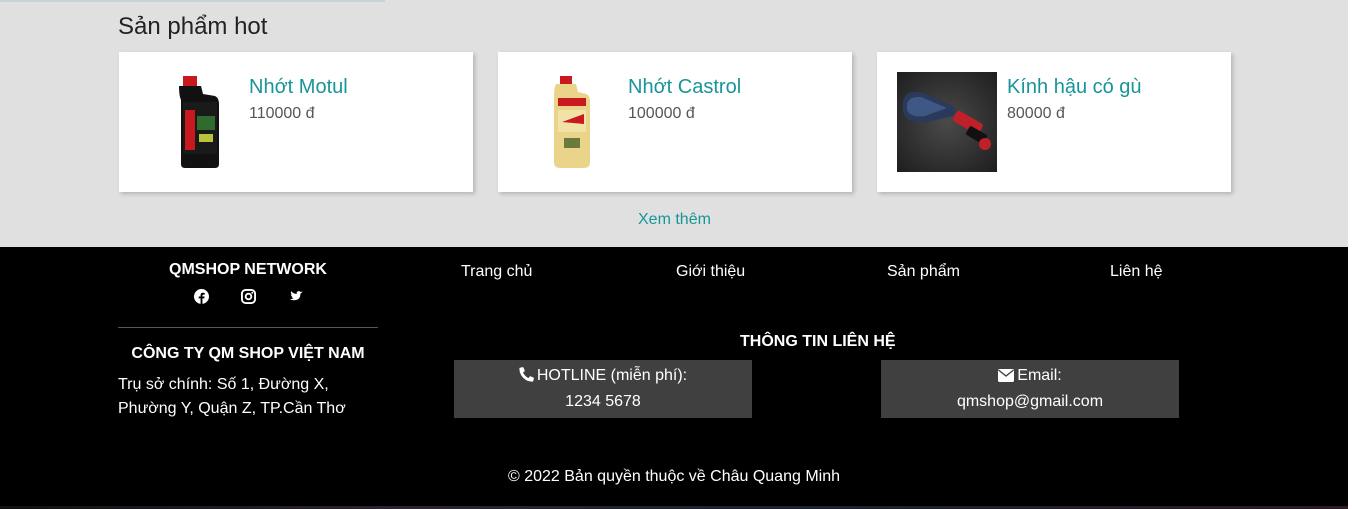  Describe the element at coordinates (923, 272) in the screenshot. I see `footer-nav-products: Sản phẩm` at that location.